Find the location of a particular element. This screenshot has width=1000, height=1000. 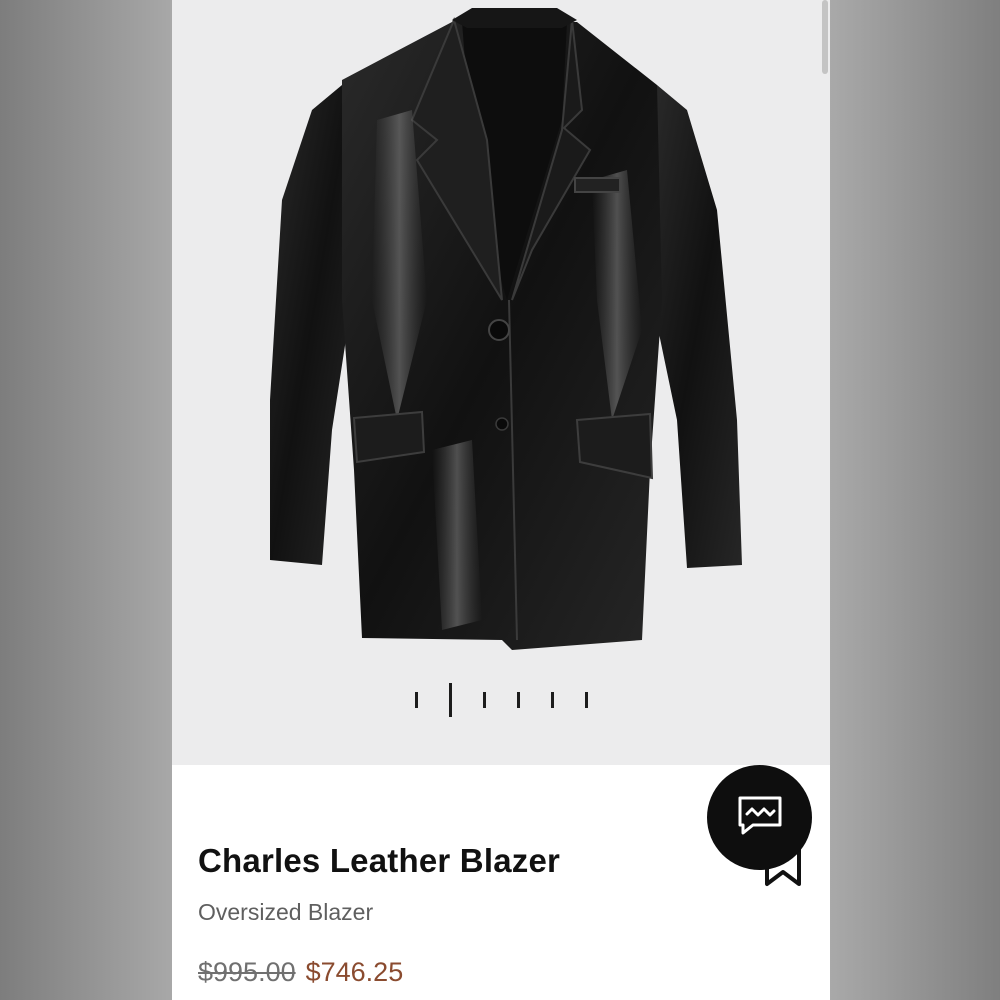

scrollbar is located at coordinates (825, 37).